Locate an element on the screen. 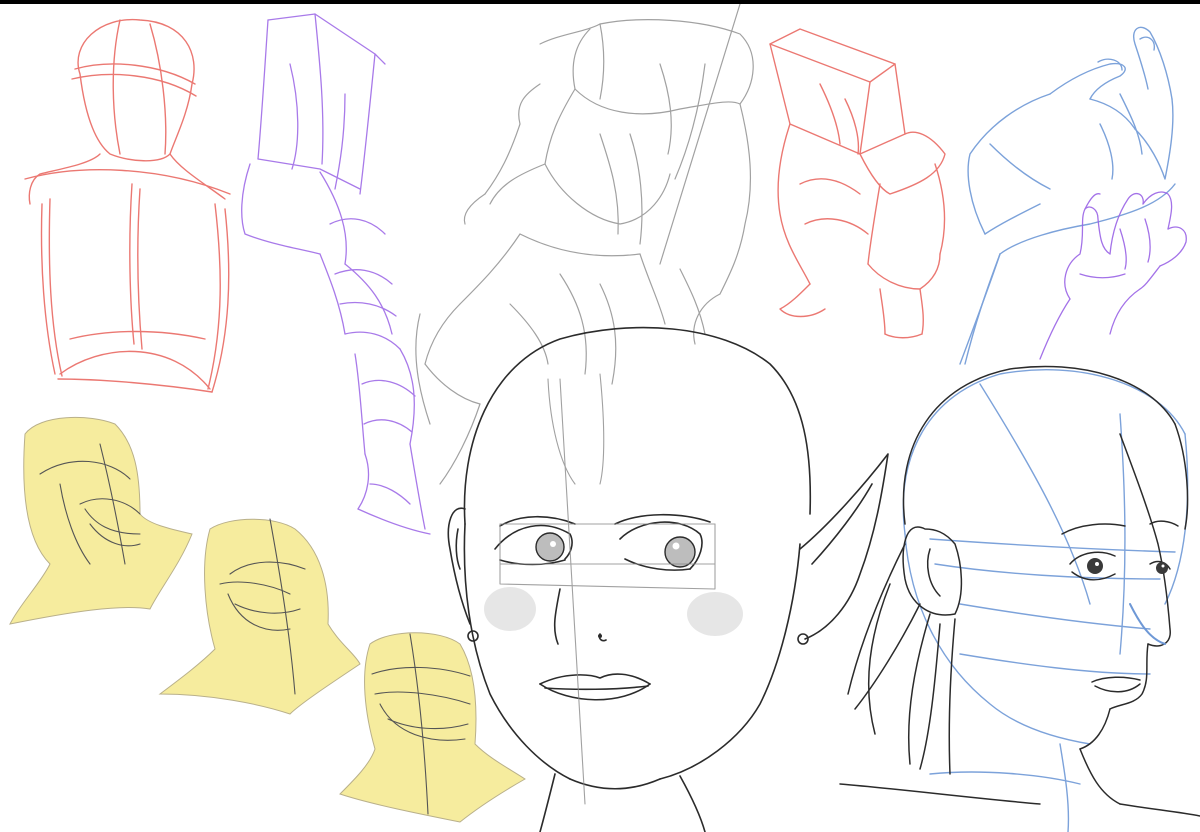  blue-hand-sketch is located at coordinates (1067, 195).